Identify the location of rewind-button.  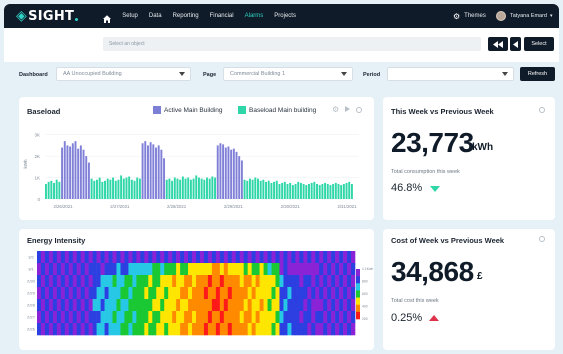
(498, 44).